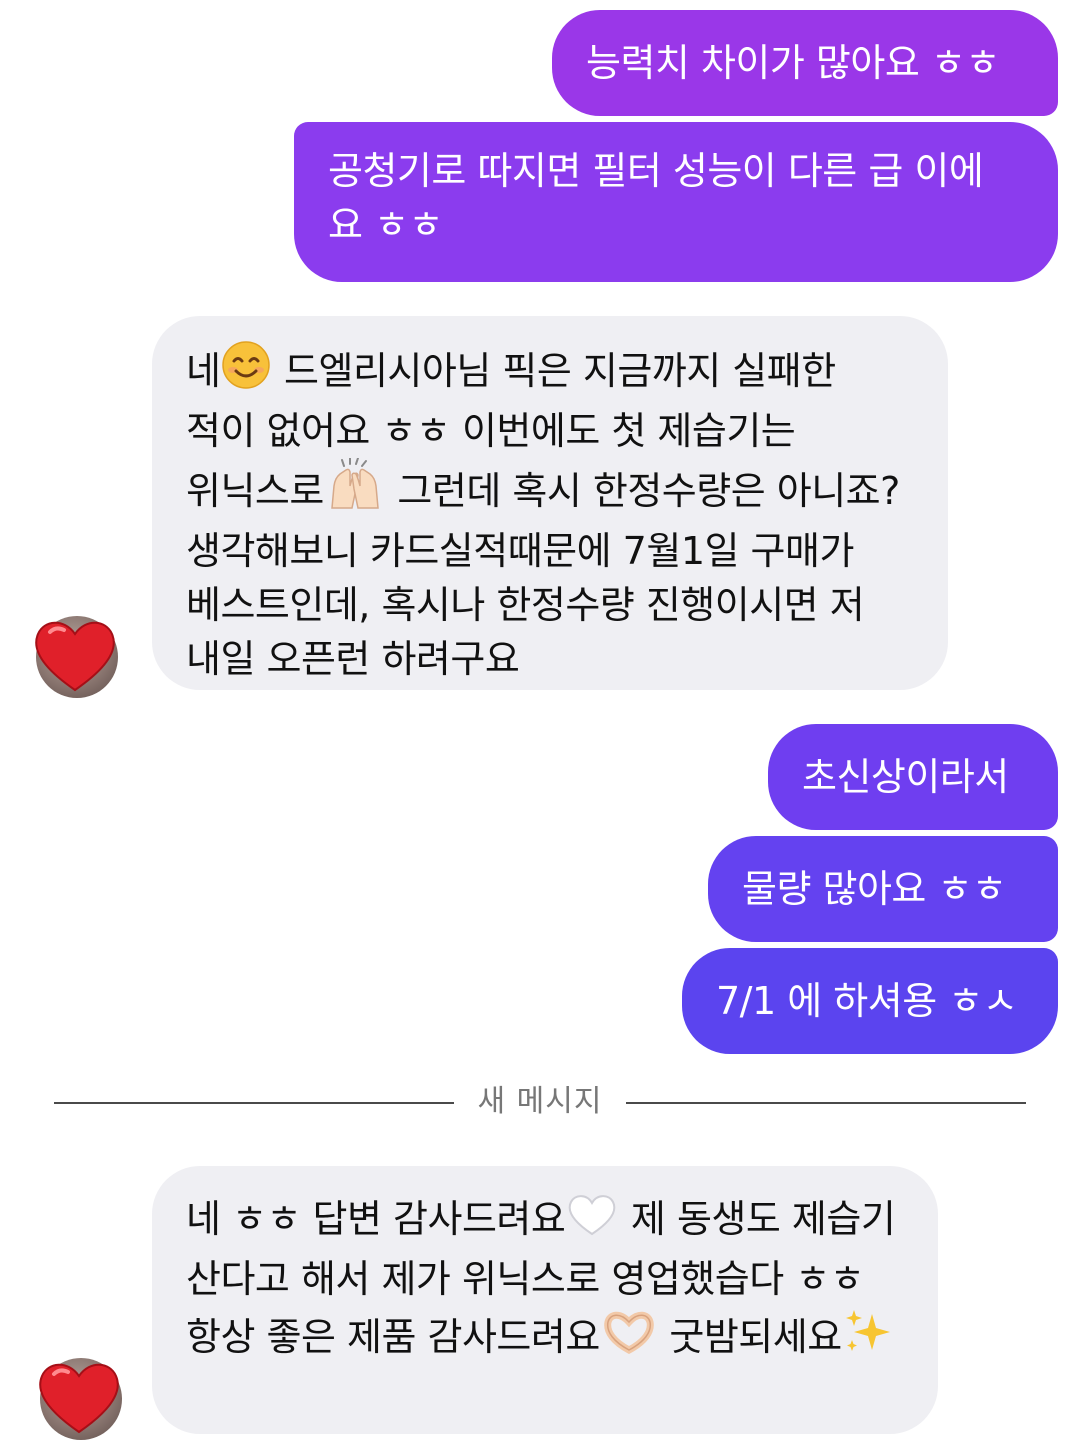 Image resolution: width=1080 pixels, height=1440 pixels. Describe the element at coordinates (749, 1337) in the screenshot. I see `message-text-end: 굿밤되세요` at that location.